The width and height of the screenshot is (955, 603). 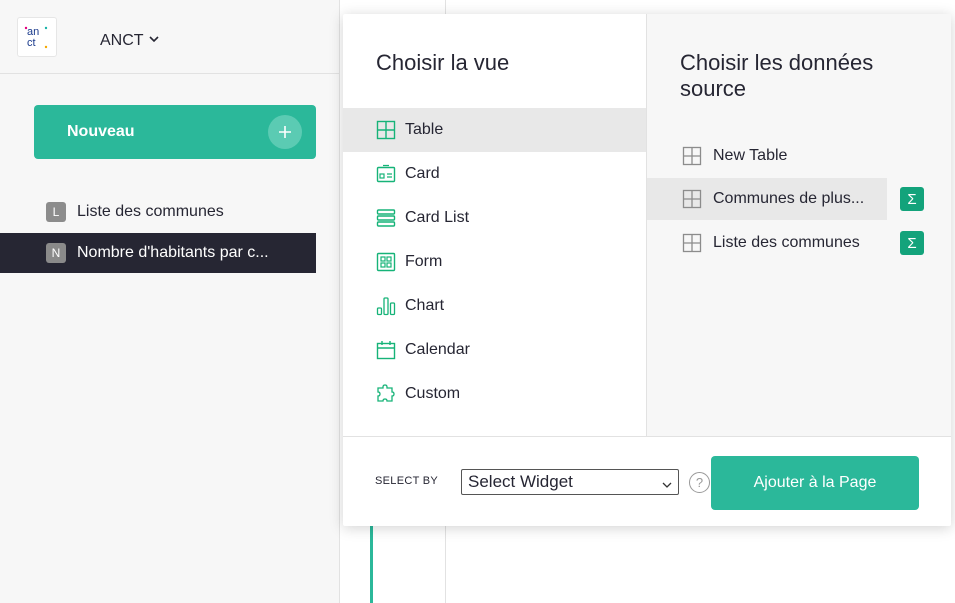 What do you see at coordinates (386, 306) in the screenshot?
I see `chart-icon` at bounding box center [386, 306].